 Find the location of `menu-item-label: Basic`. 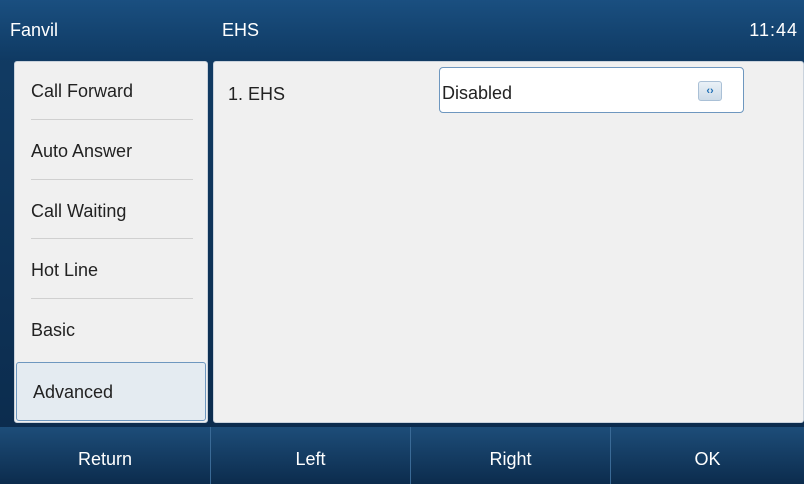

menu-item-label: Basic is located at coordinates (53, 330).